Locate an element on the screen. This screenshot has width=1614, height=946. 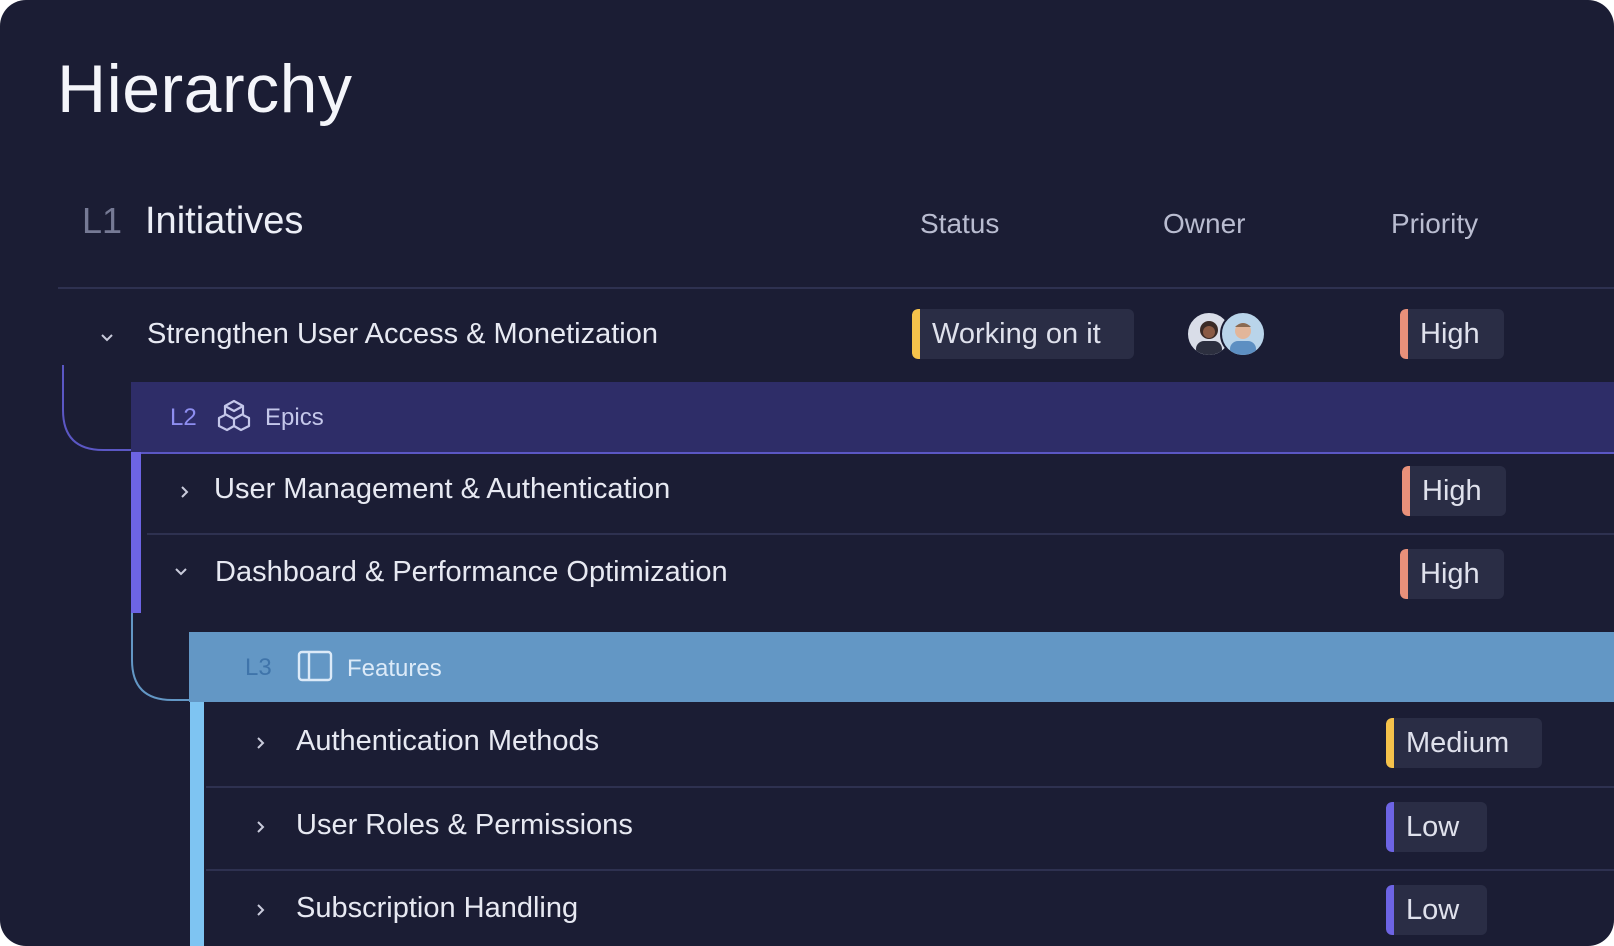
avatar is located at coordinates (1243, 334).